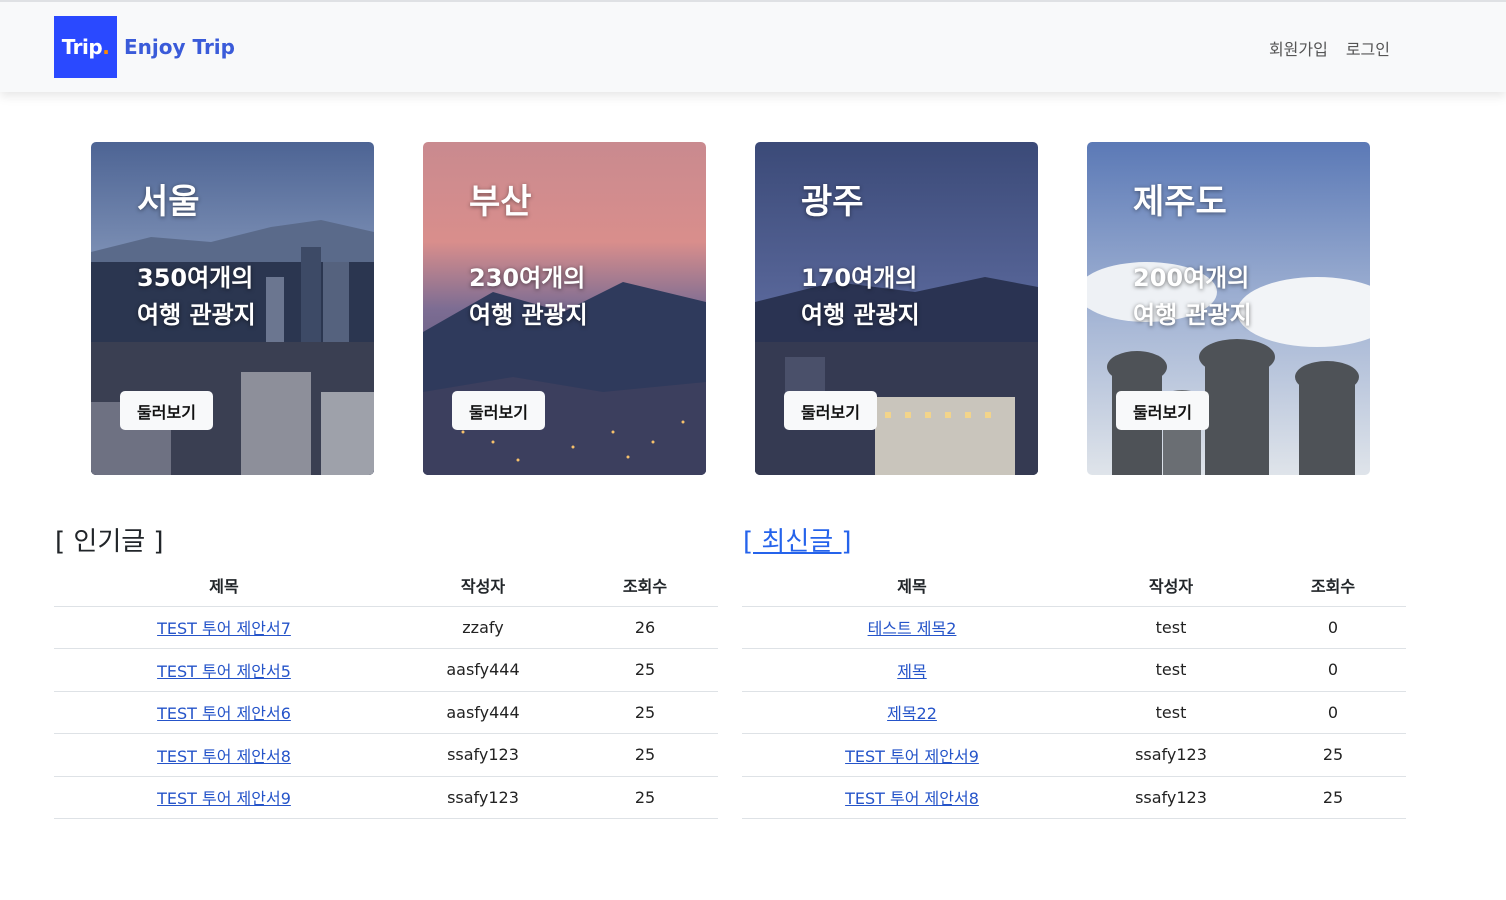 The height and width of the screenshot is (900, 1506). Describe the element at coordinates (830, 410) in the screenshot. I see `browse-button-gwangju: 둘러보기` at that location.